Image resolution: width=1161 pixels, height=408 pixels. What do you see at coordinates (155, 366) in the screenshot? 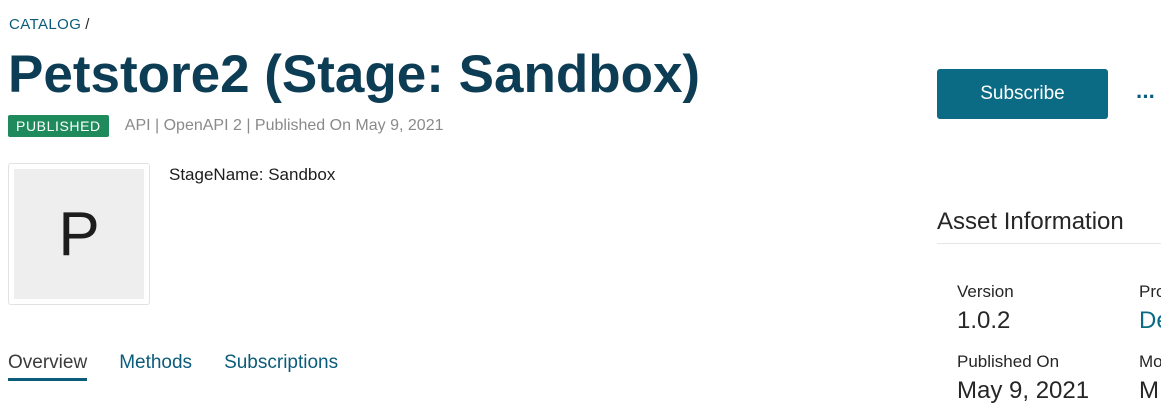
I see `tab-methods: Methods` at bounding box center [155, 366].